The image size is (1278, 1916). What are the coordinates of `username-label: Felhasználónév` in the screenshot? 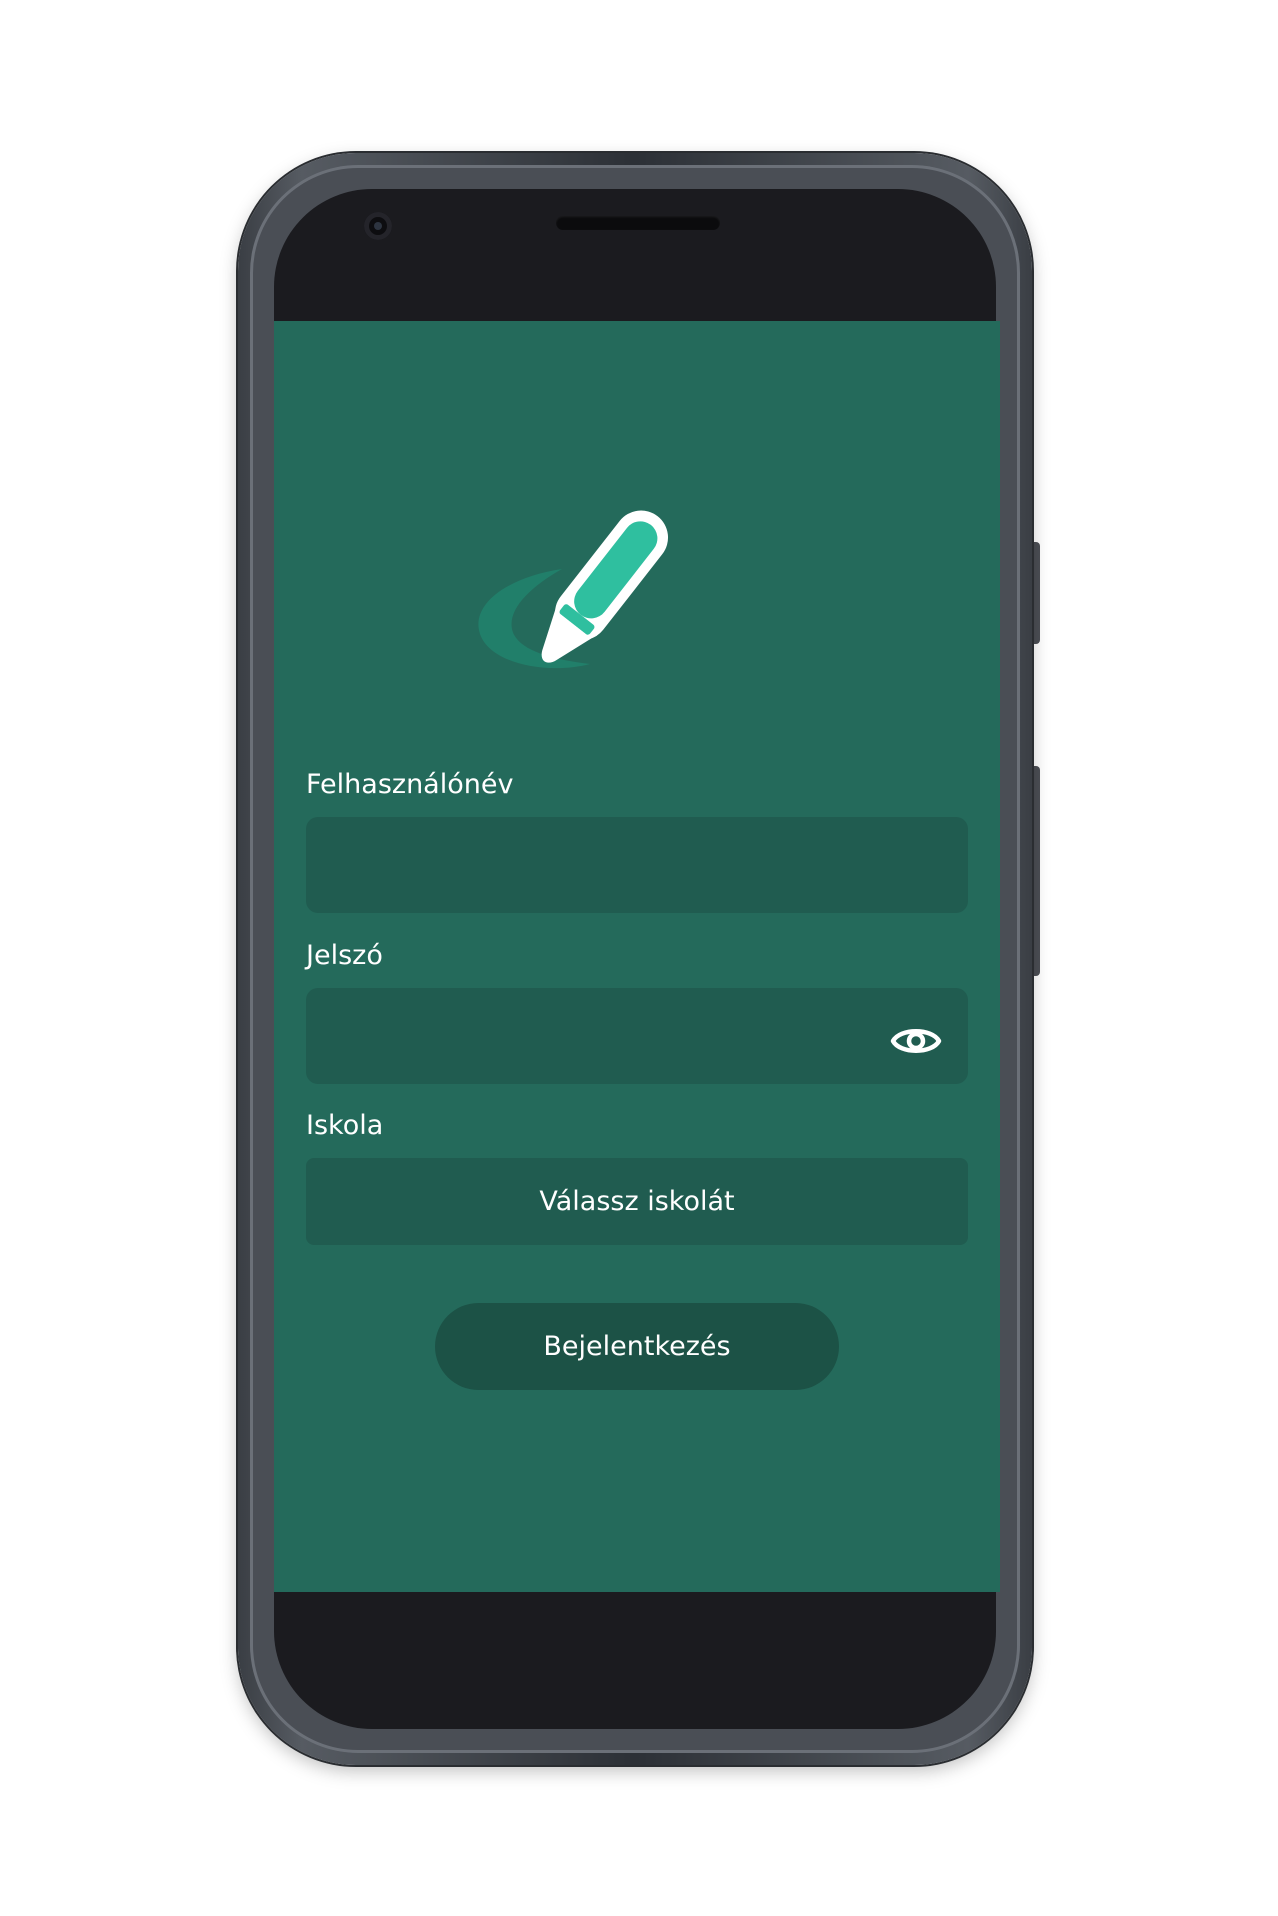 It's located at (410, 784).